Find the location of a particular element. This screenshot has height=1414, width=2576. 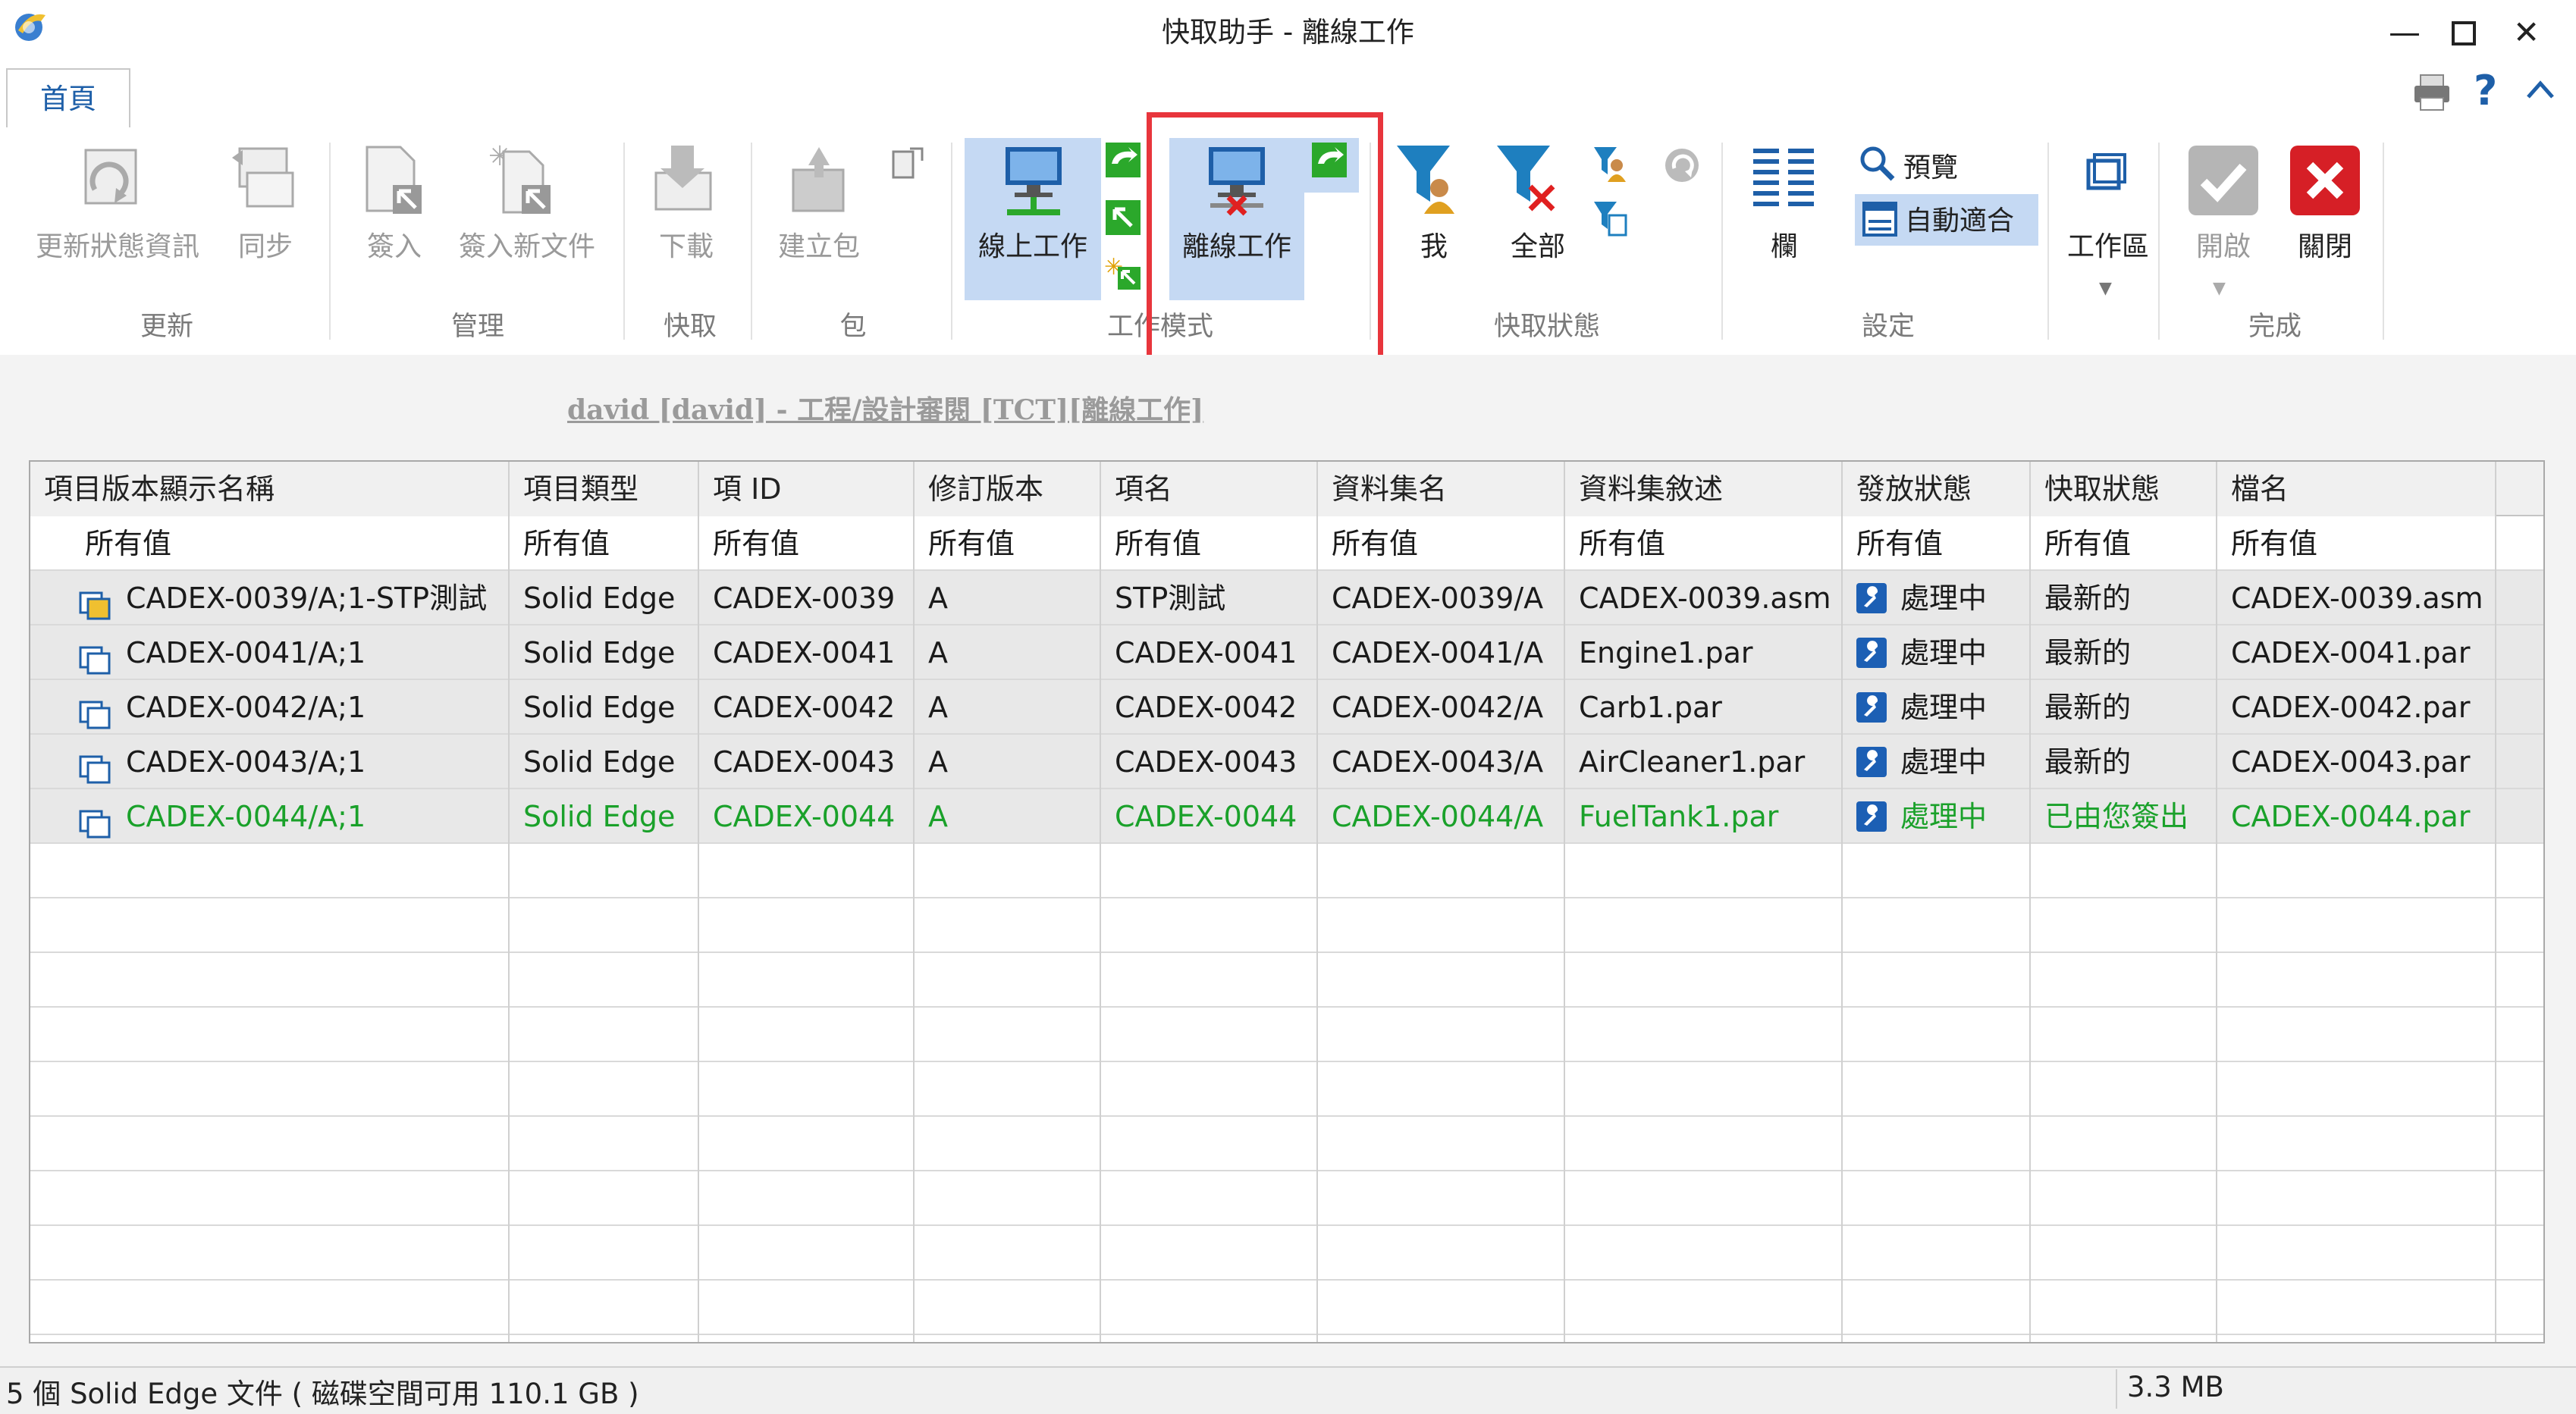

open-dropdown-icon: ▼ is located at coordinates (2219, 288).